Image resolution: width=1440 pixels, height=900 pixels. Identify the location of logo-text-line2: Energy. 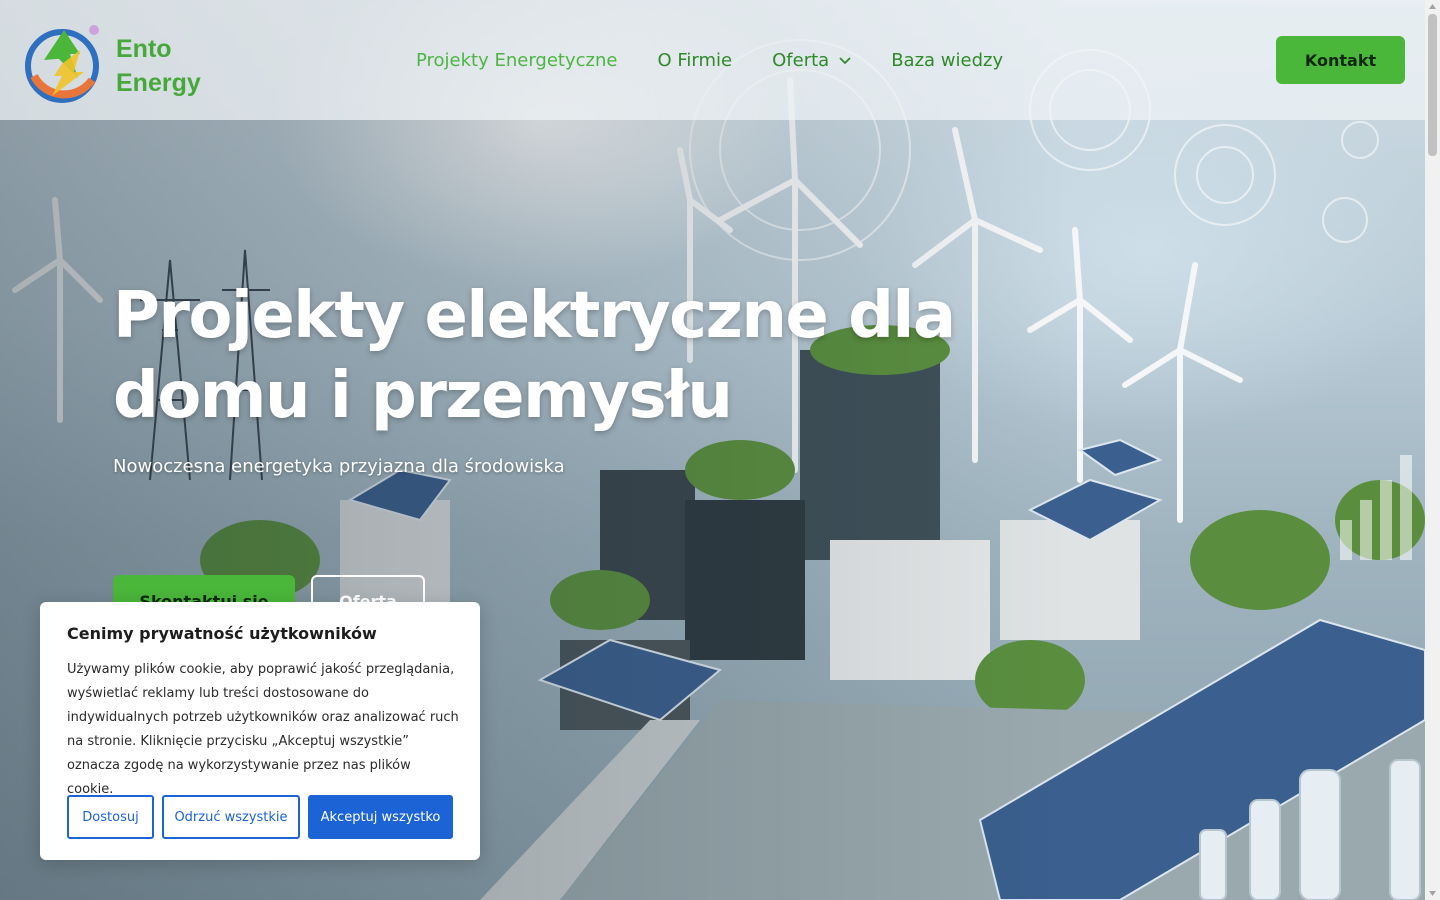
(158, 83).